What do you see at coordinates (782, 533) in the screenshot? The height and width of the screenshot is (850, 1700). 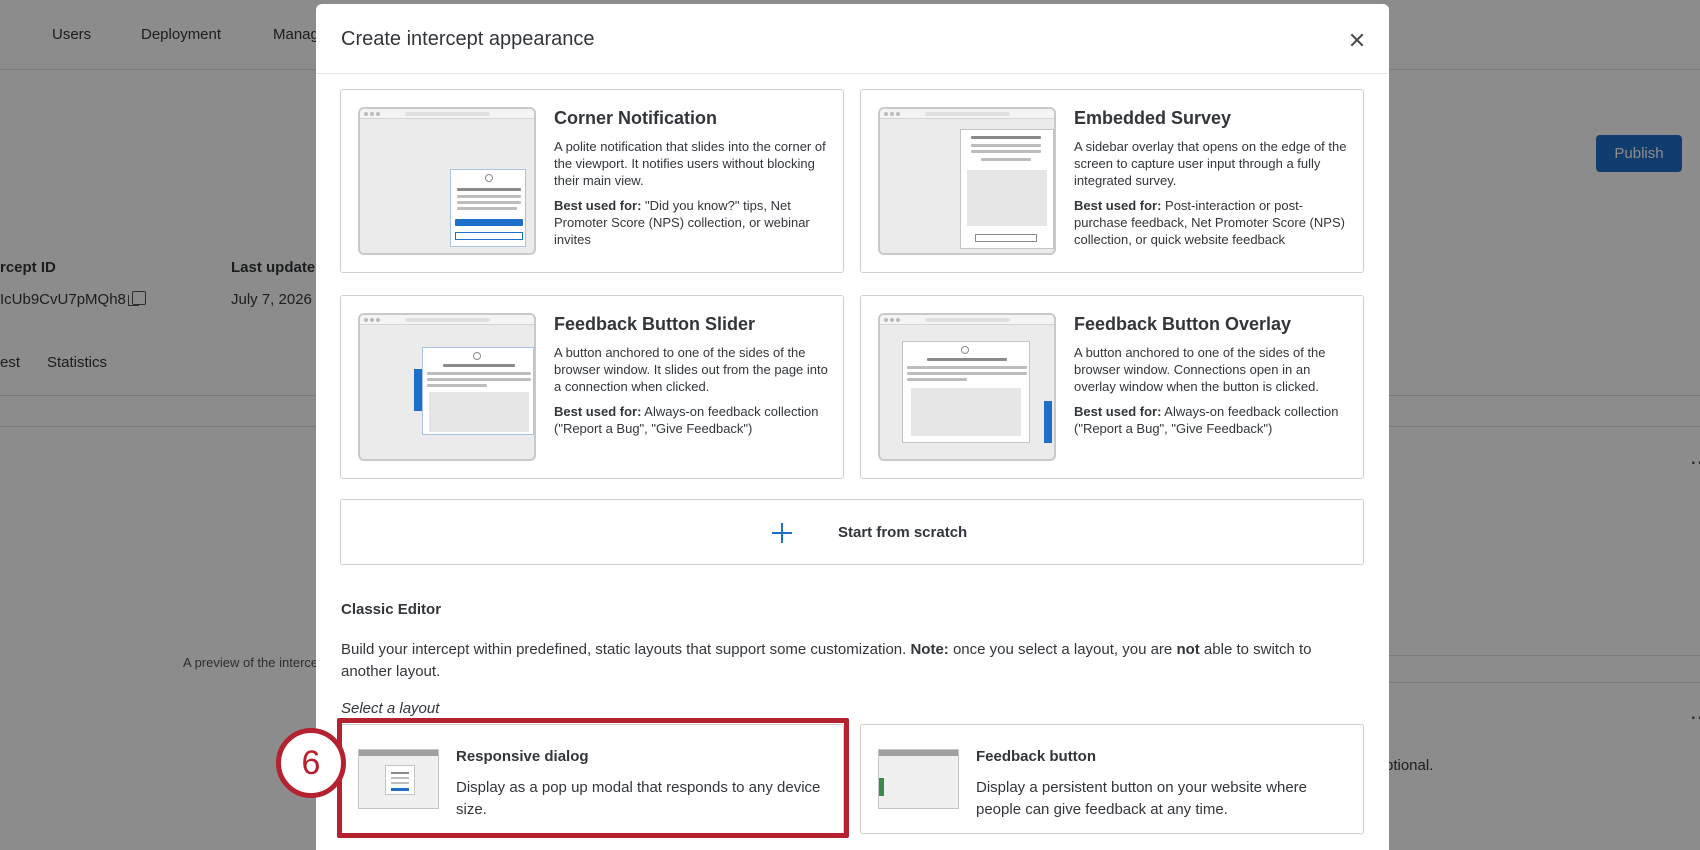 I see `plus-icon` at bounding box center [782, 533].